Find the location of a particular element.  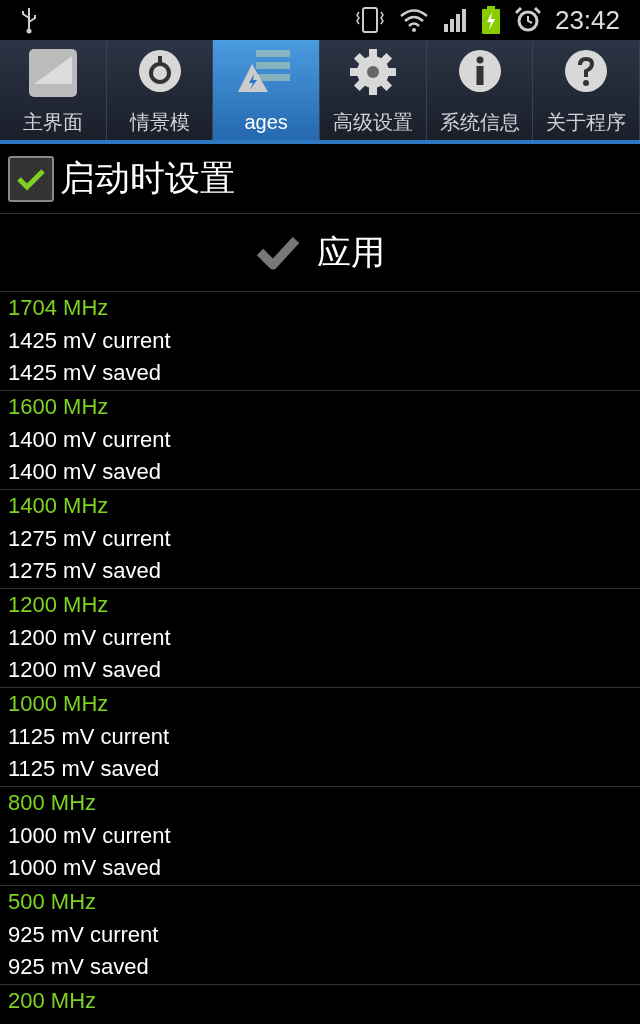

gear-icon is located at coordinates (372, 72).